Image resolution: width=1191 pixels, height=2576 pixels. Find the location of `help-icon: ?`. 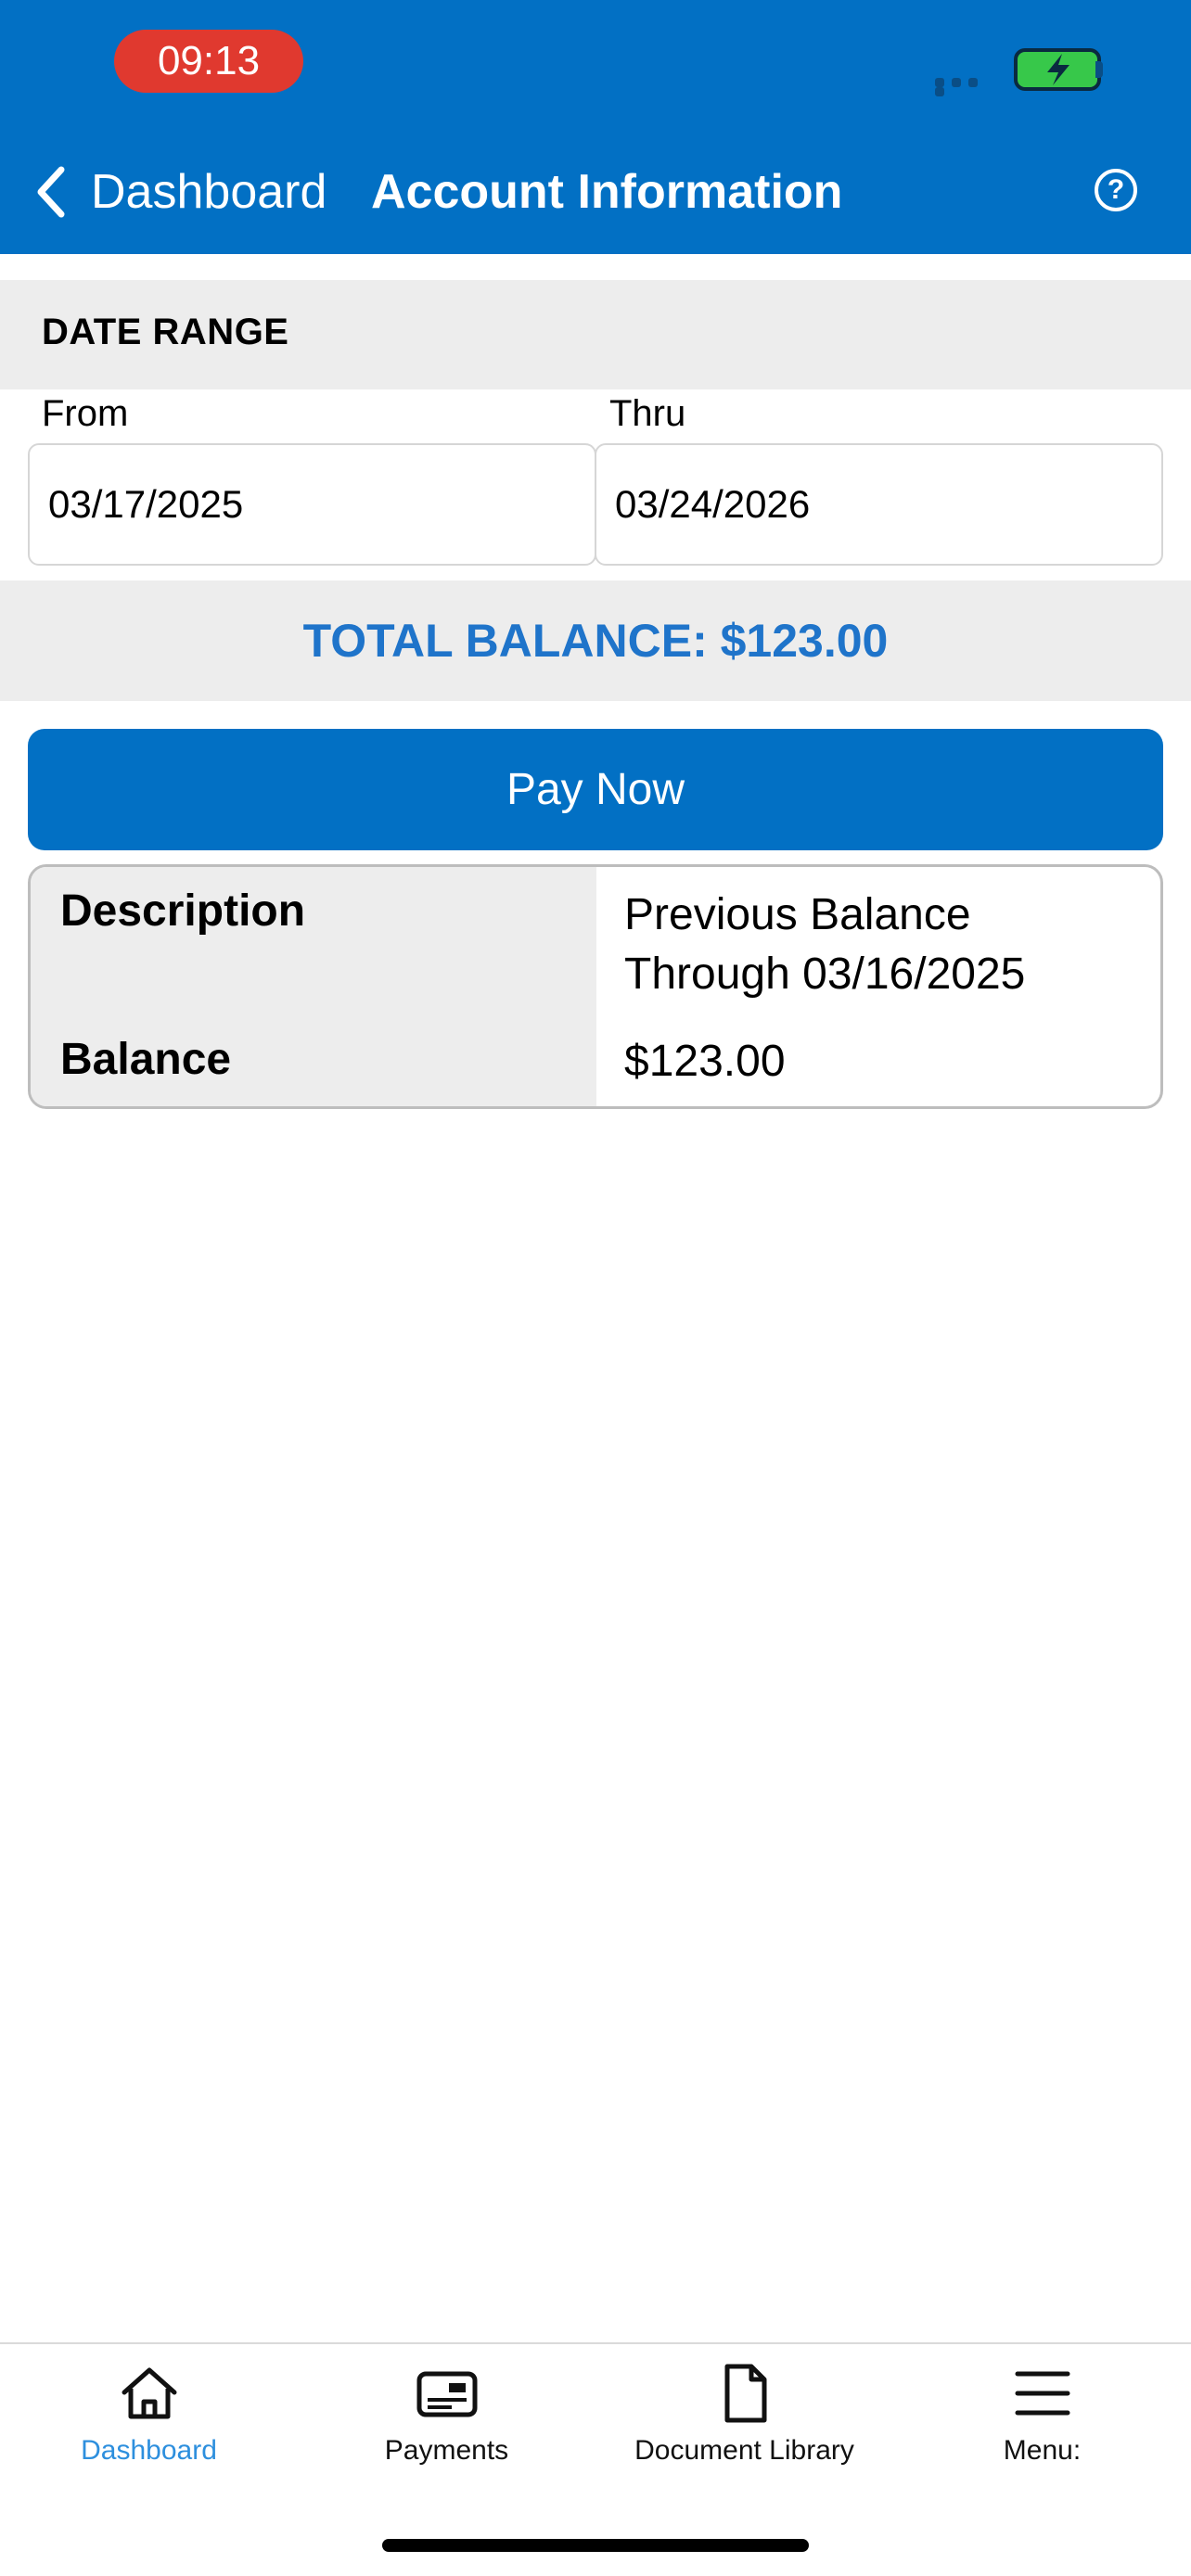

help-icon: ? is located at coordinates (1116, 190).